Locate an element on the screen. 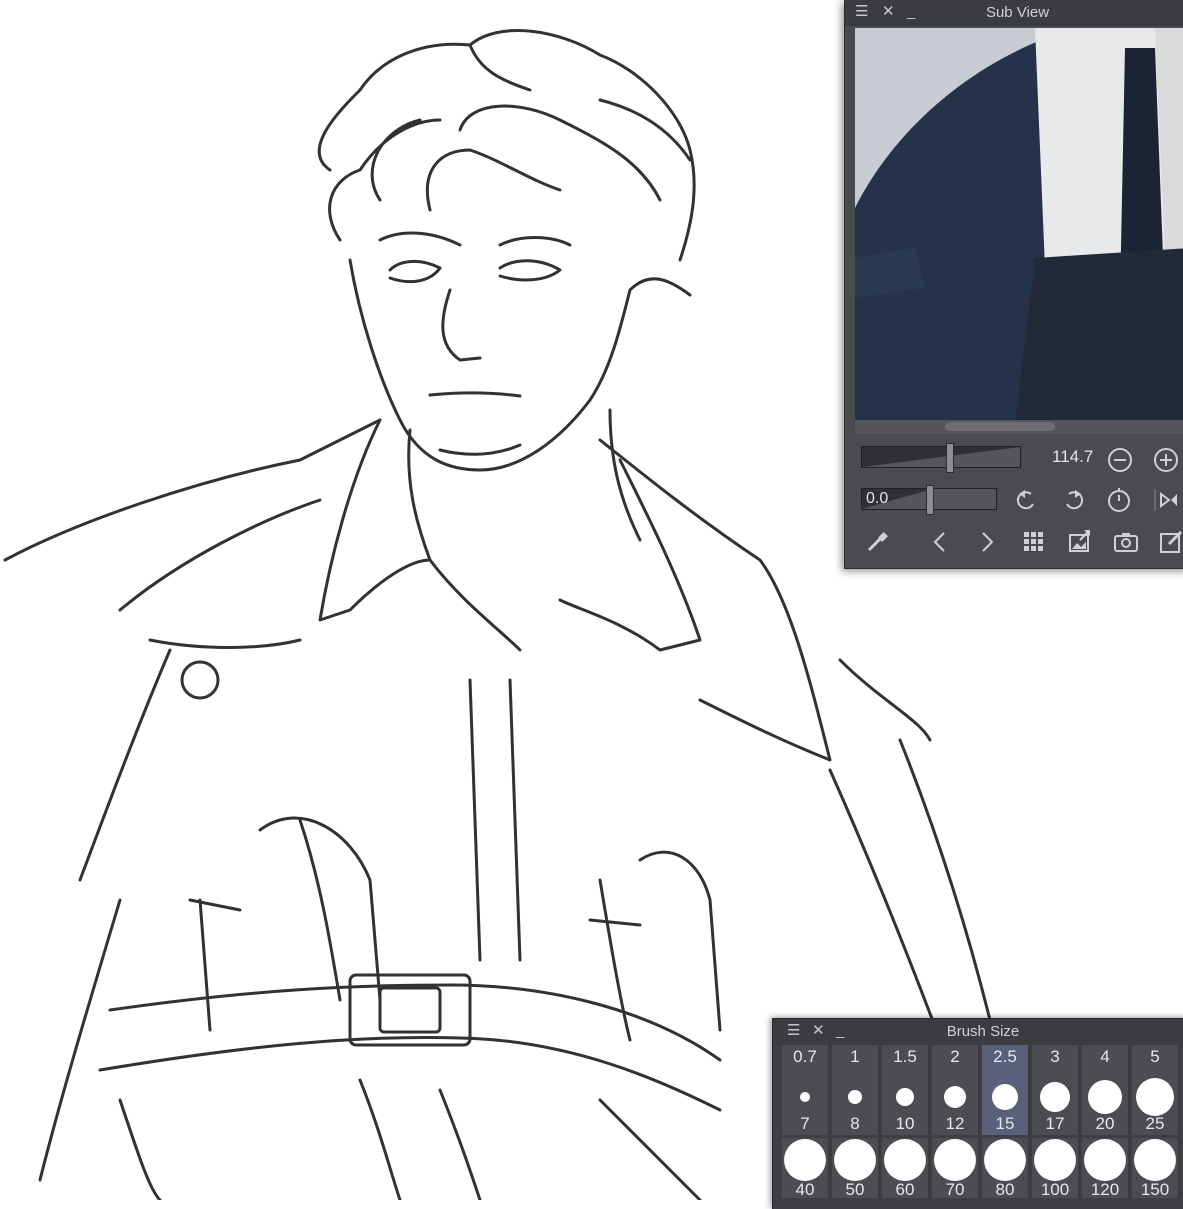  zoom-out-icon is located at coordinates (1120, 460).